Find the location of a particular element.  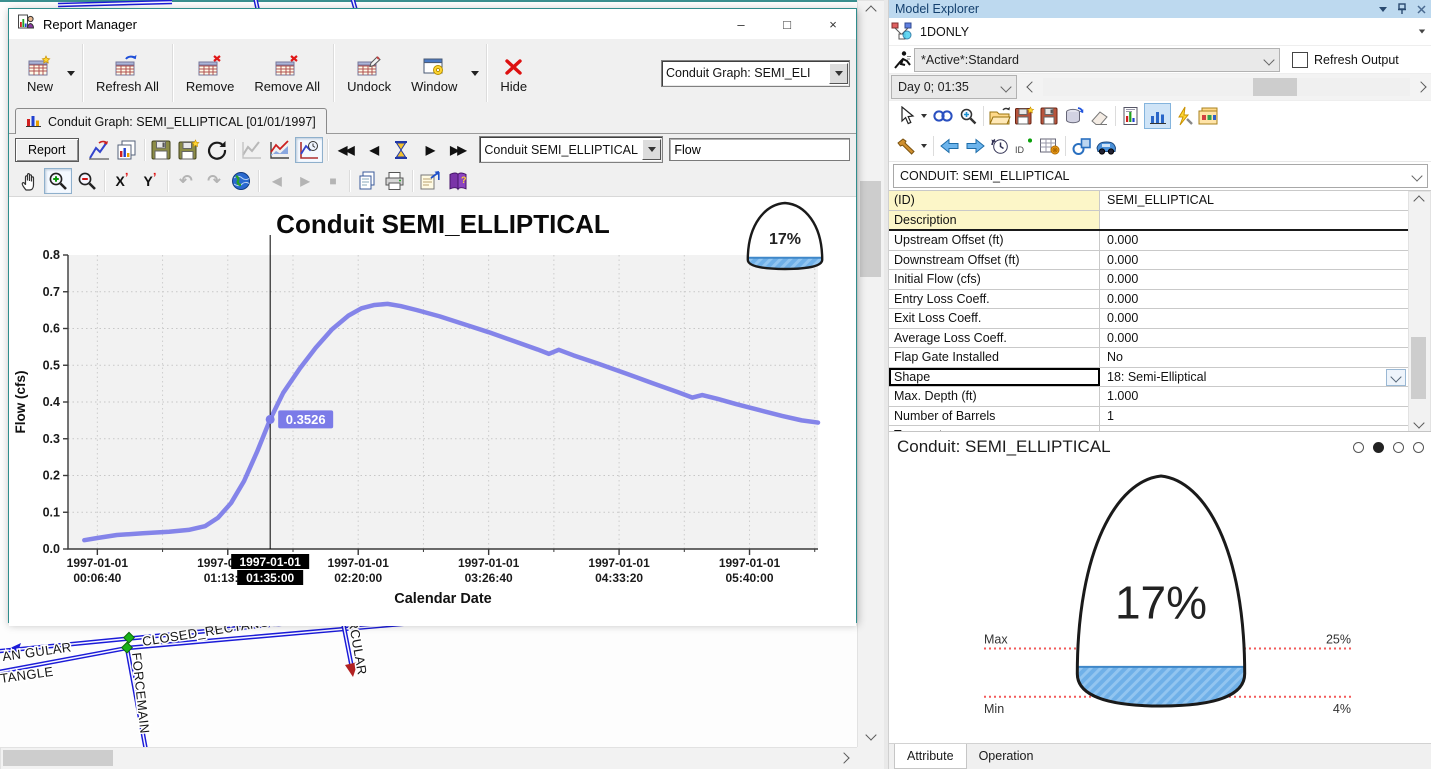

grid-row: Max. Depth (ft) 1.000 is located at coordinates (1148, 397).